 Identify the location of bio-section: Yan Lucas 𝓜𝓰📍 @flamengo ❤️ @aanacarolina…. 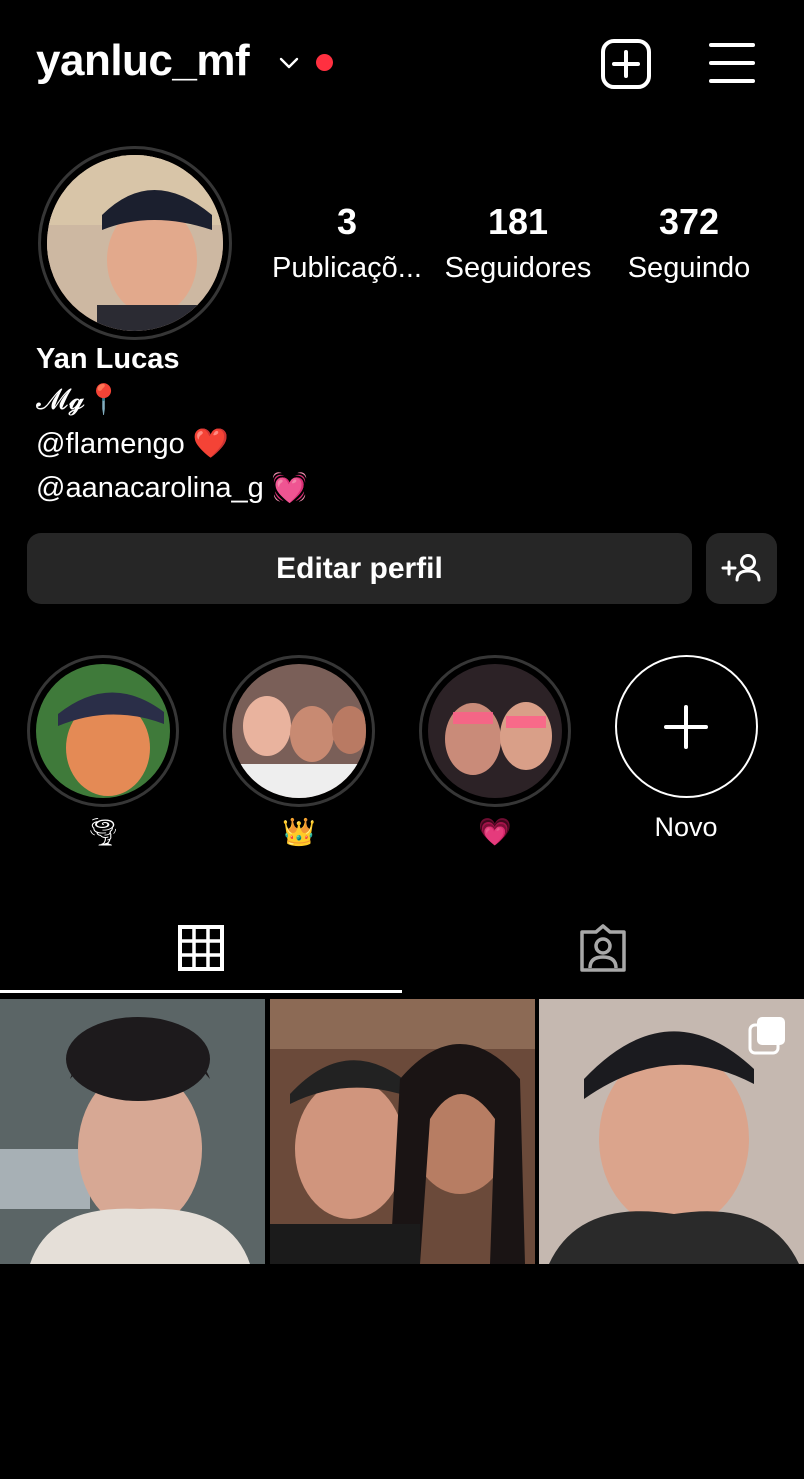
(172, 425).